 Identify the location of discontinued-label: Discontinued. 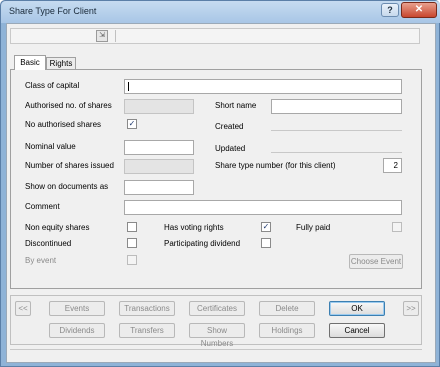
(48, 243).